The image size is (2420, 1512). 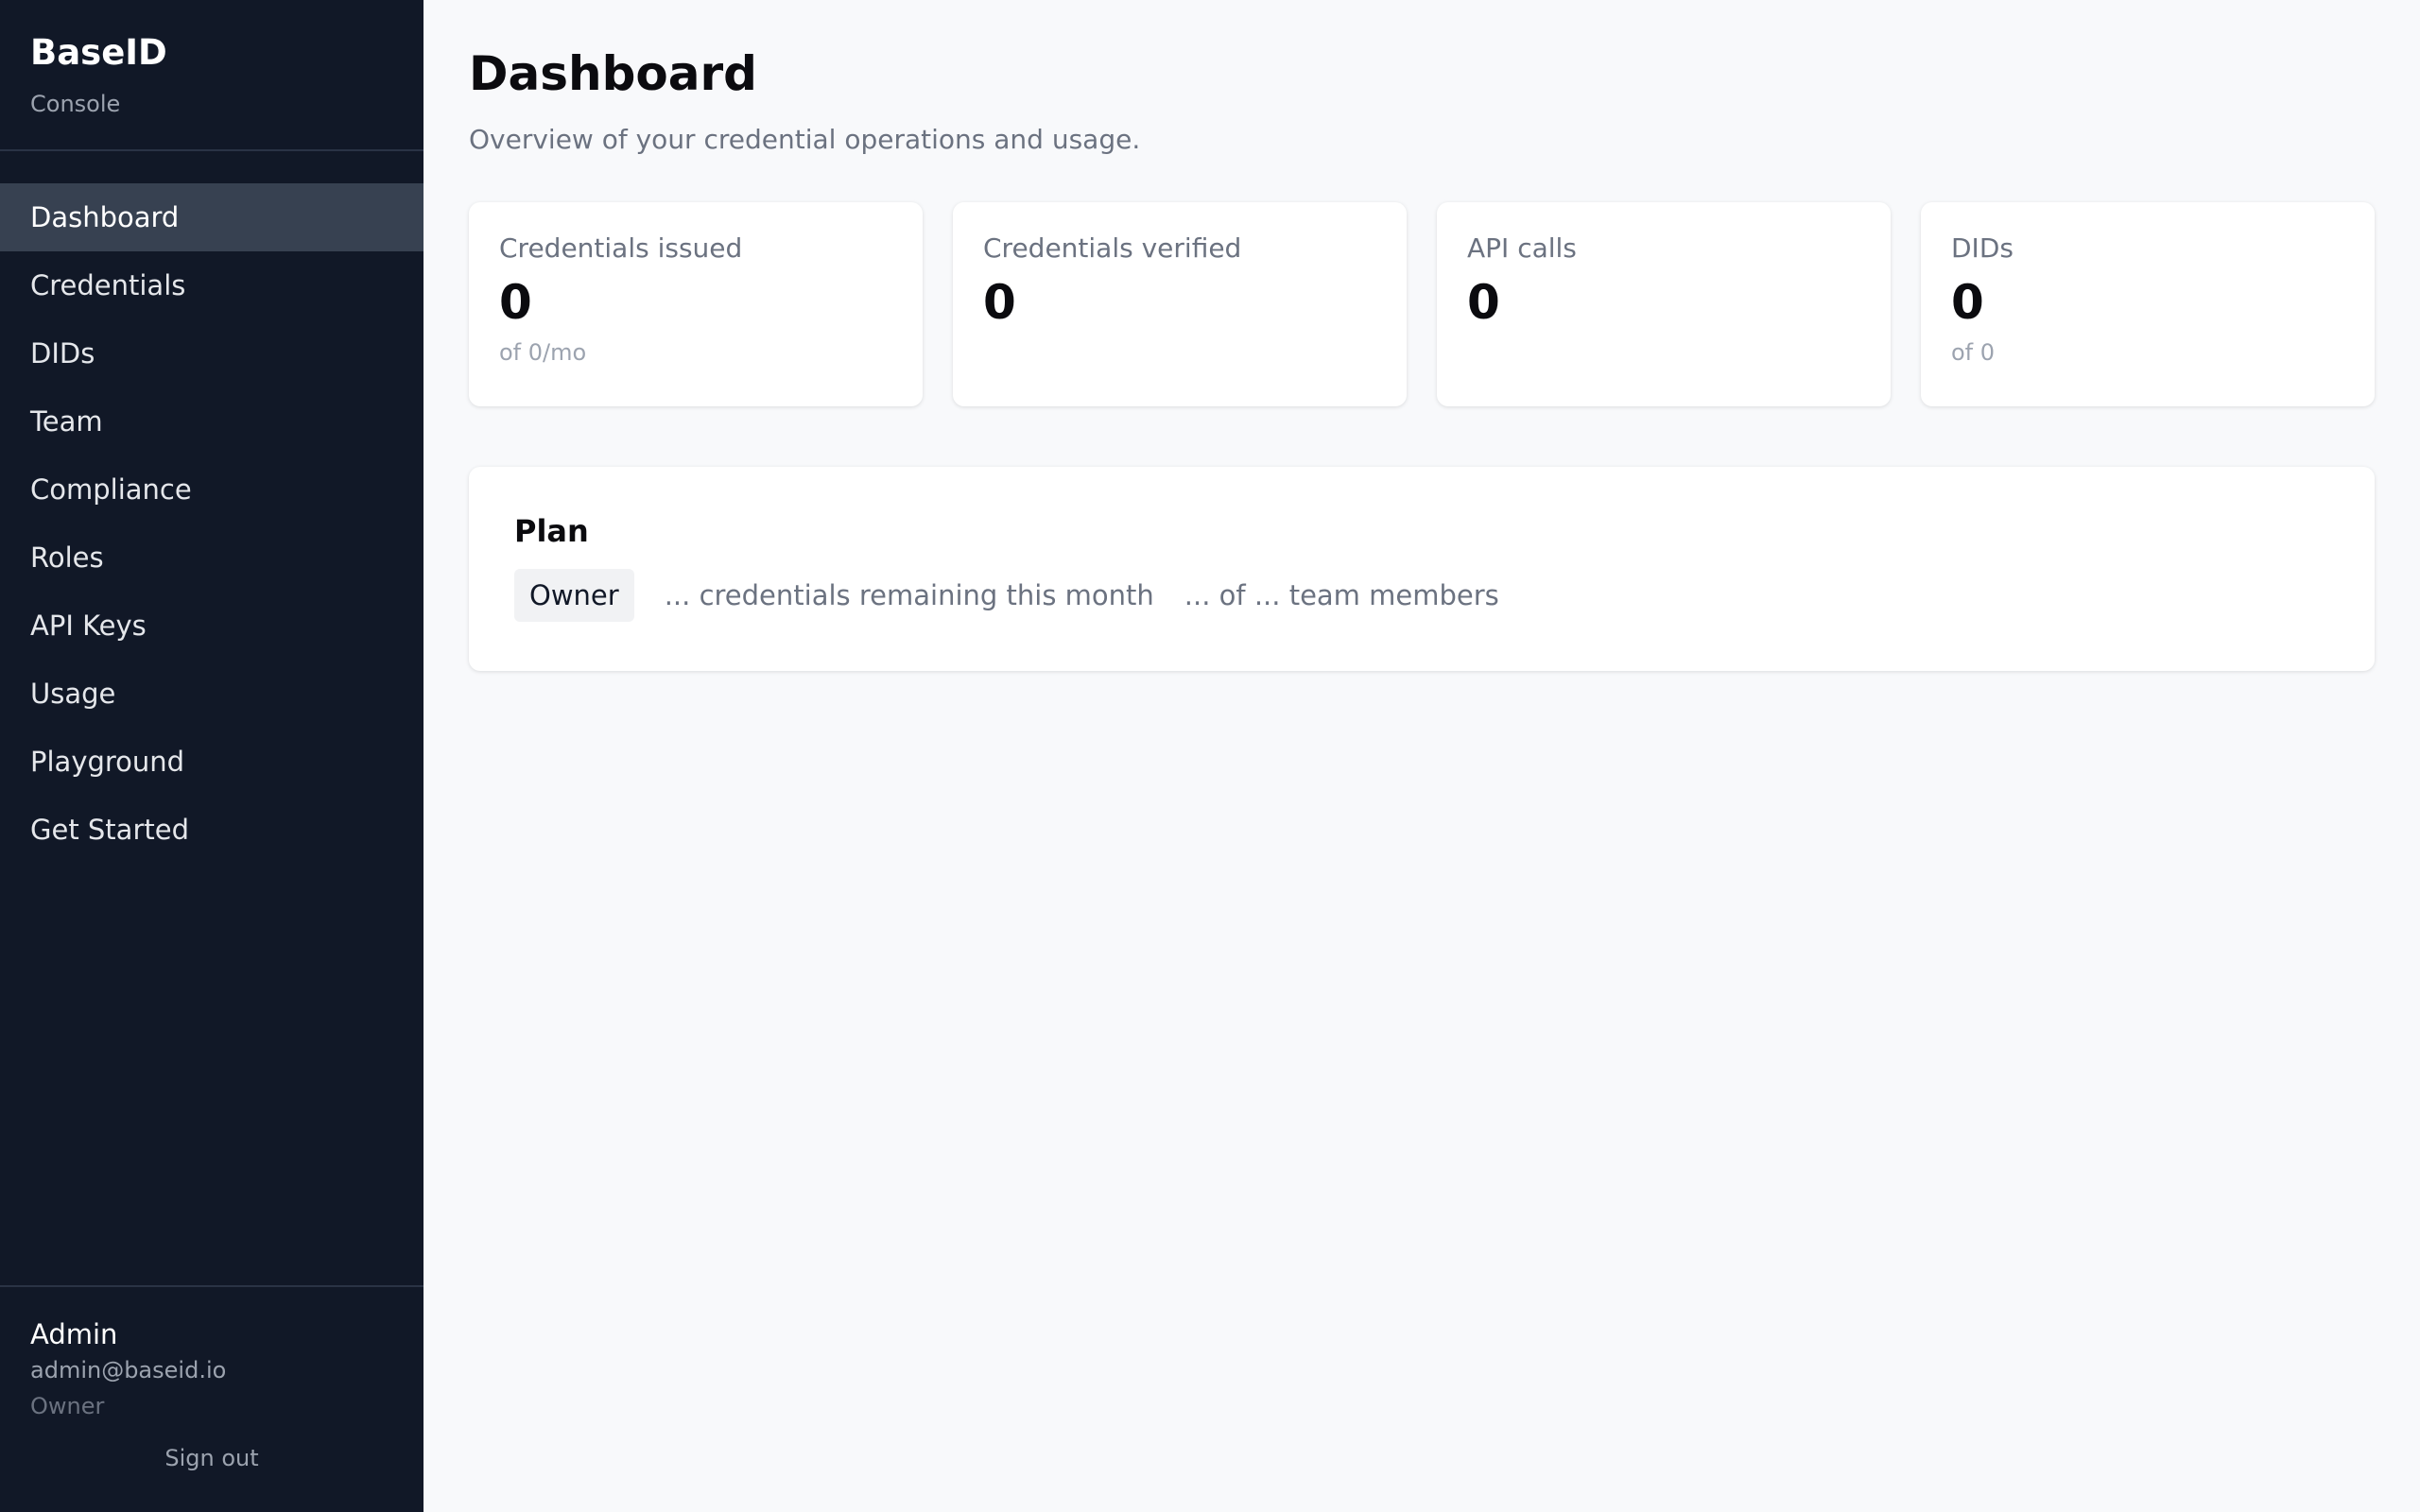 I want to click on sign-out-button: Sign out, so click(x=211, y=1458).